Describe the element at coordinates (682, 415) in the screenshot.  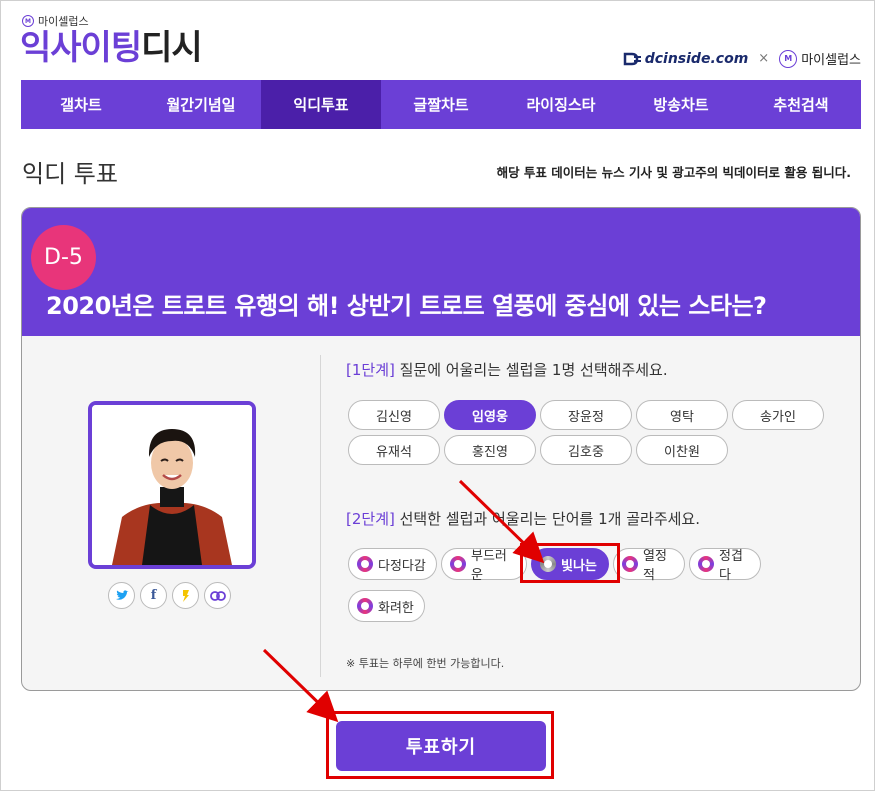
I see `celeb-option: 영탁` at that location.